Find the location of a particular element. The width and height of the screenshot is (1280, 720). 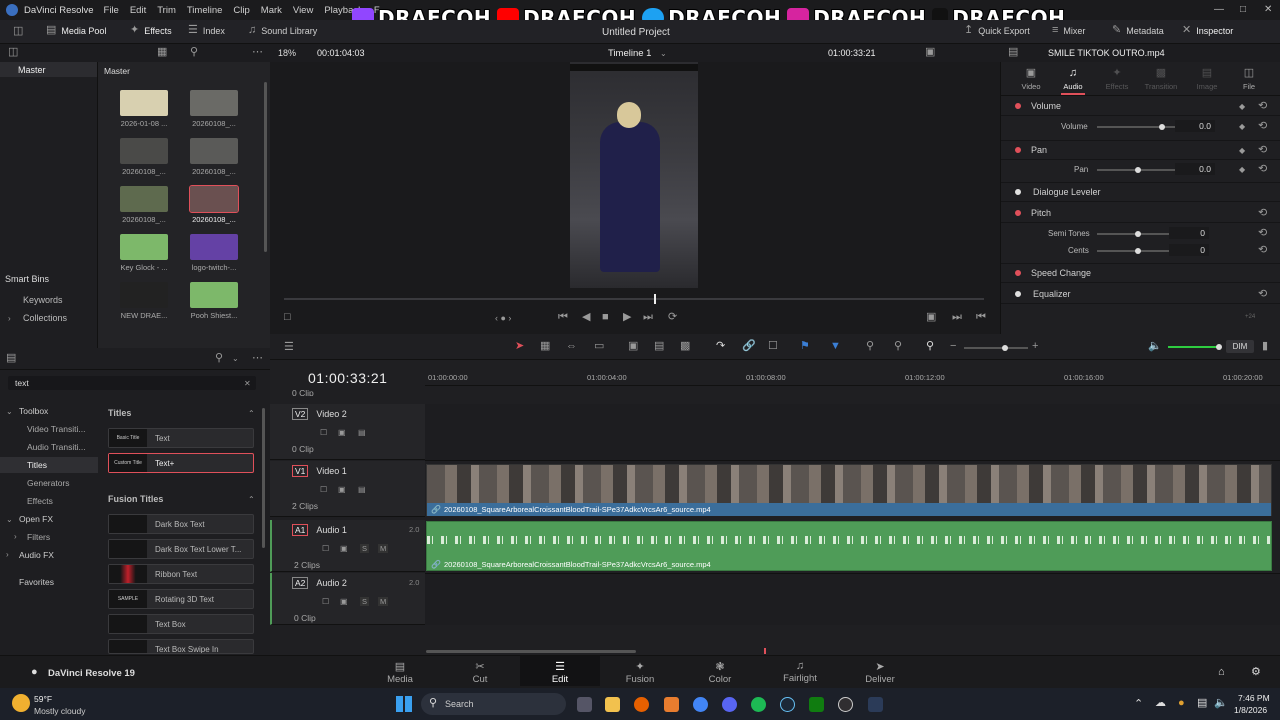

clip-thumbnail-selected is located at coordinates (214, 199).